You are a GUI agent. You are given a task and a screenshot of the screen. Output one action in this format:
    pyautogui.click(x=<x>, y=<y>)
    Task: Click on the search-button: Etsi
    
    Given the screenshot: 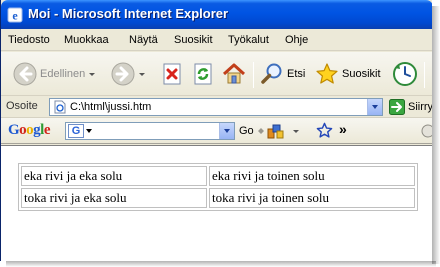 What is the action you would take?
    pyautogui.click(x=282, y=74)
    